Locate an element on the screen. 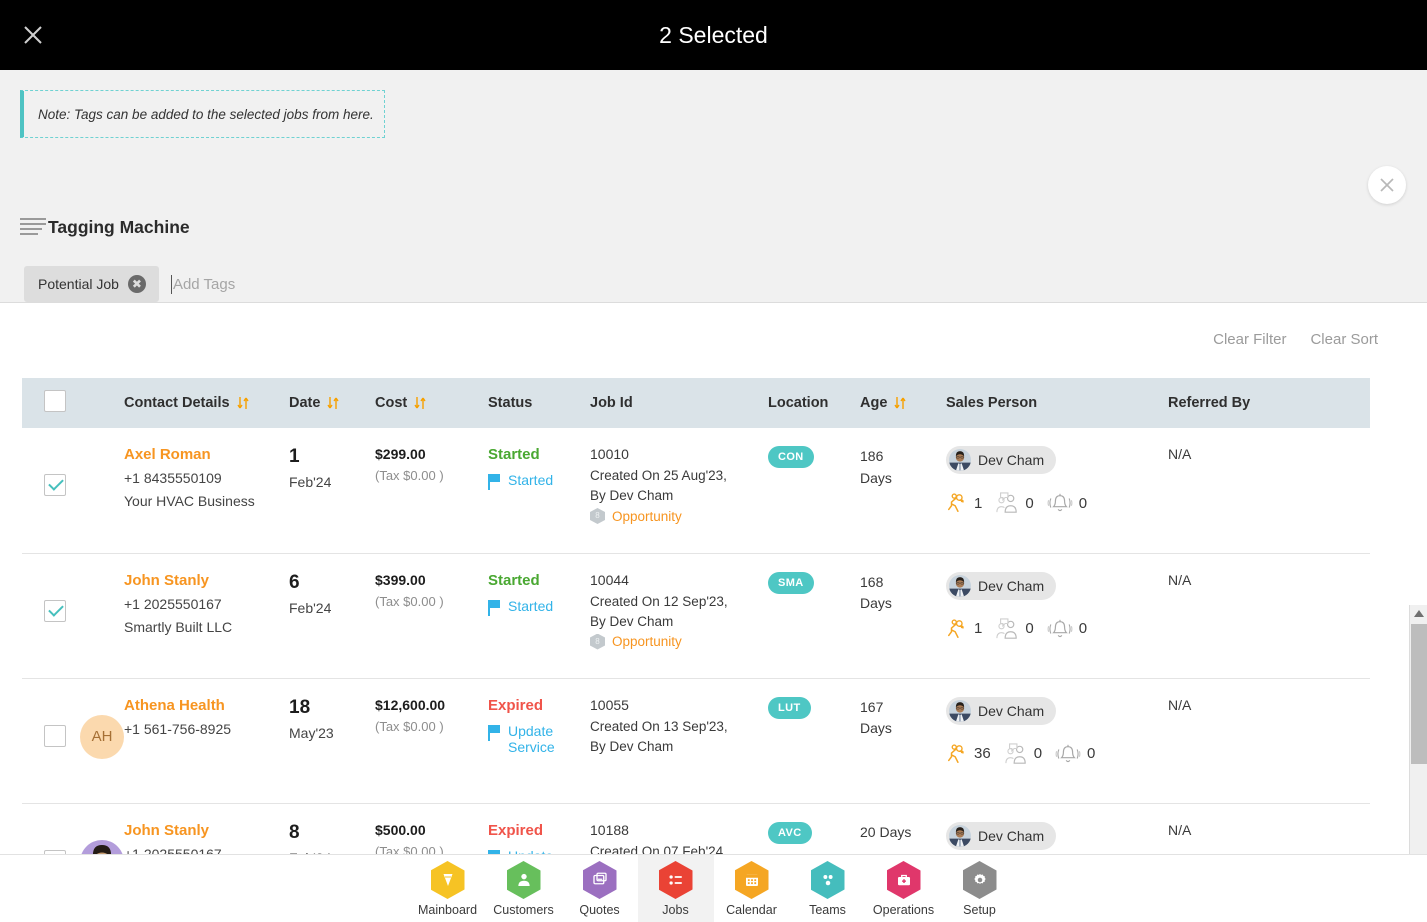 Image resolution: width=1427 pixels, height=922 pixels. cell-age: 167 Days is located at coordinates (903, 741).